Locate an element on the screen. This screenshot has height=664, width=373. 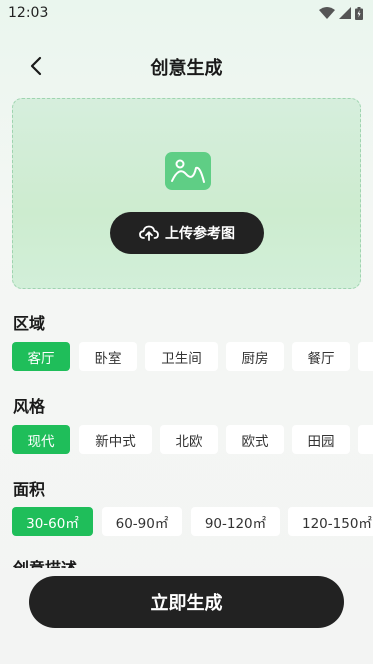
chevron-left-icon is located at coordinates (36, 66).